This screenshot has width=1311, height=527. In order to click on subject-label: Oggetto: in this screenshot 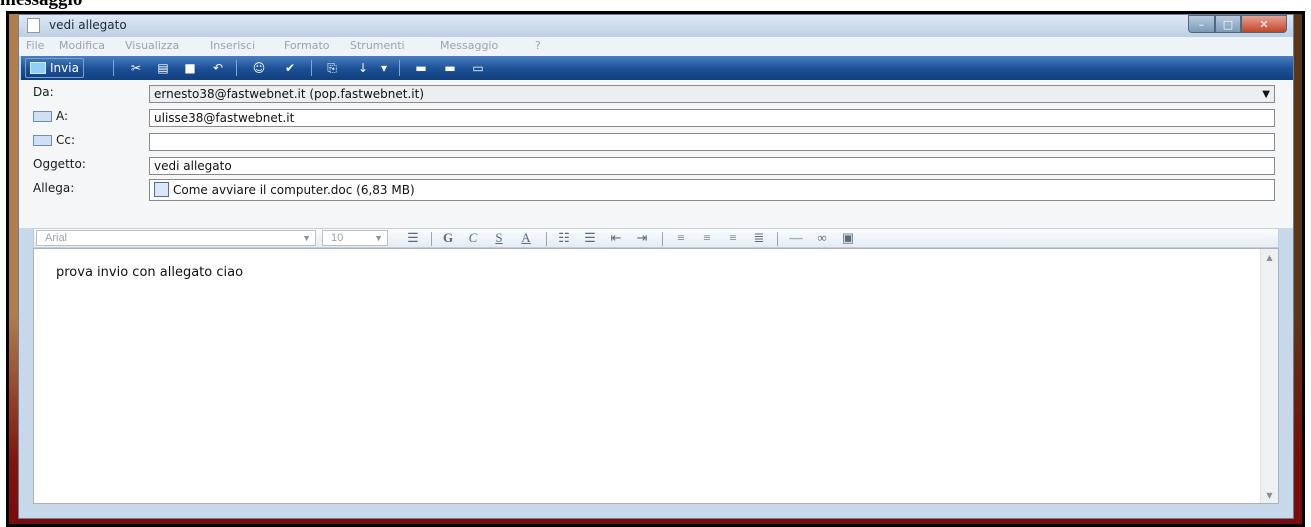, I will do `click(59, 164)`.